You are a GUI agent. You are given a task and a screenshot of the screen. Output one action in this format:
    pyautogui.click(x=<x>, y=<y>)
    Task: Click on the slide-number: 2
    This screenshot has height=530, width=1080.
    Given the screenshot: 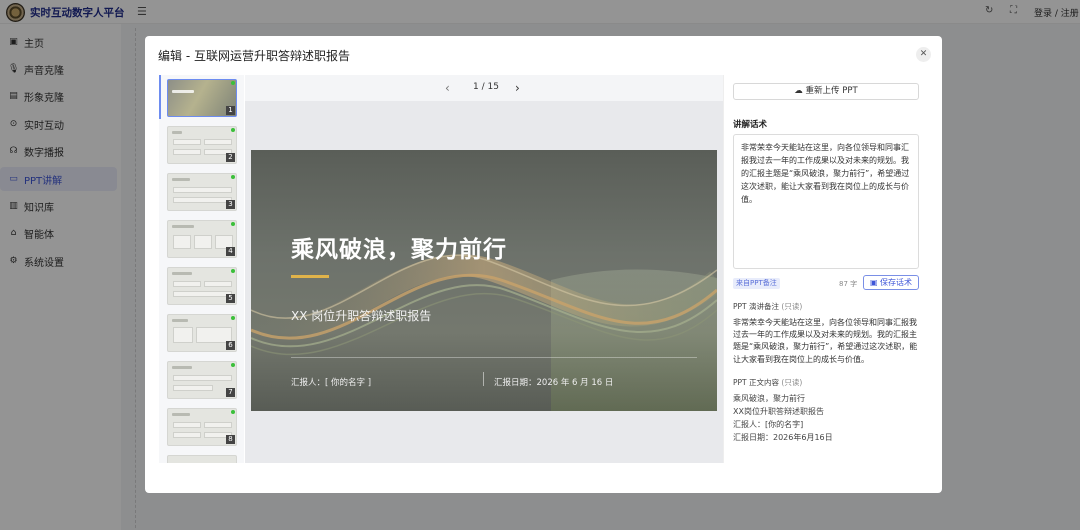 What is the action you would take?
    pyautogui.click(x=230, y=157)
    